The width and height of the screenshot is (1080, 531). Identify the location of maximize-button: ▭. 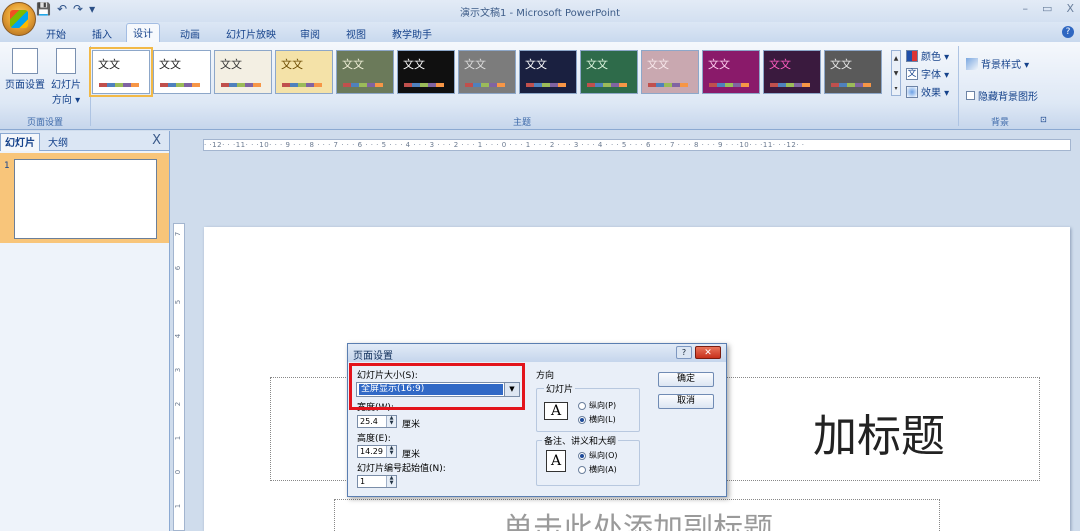
(1047, 8).